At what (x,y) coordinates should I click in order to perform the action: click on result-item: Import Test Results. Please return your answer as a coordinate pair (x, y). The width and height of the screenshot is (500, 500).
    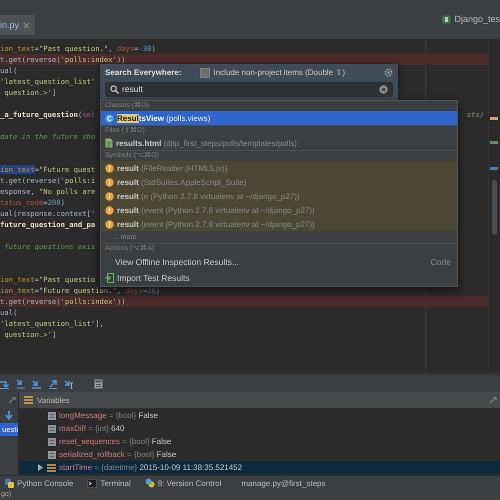
    Looking at the image, I should click on (279, 278).